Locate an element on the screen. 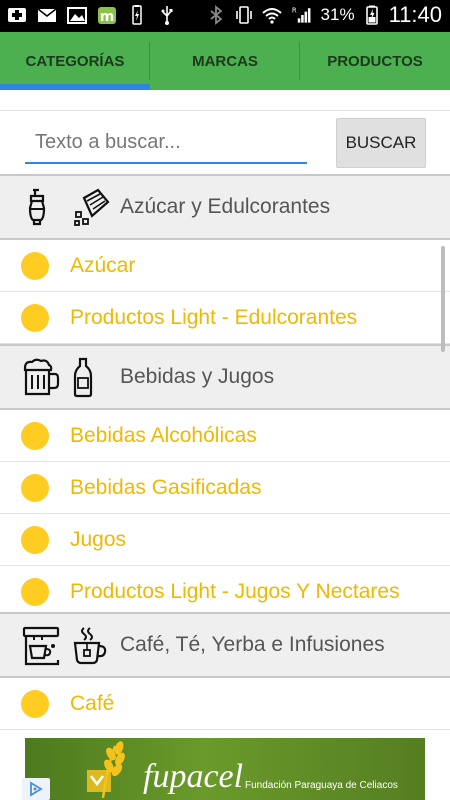  svg-text: R is located at coordinates (293, 10).